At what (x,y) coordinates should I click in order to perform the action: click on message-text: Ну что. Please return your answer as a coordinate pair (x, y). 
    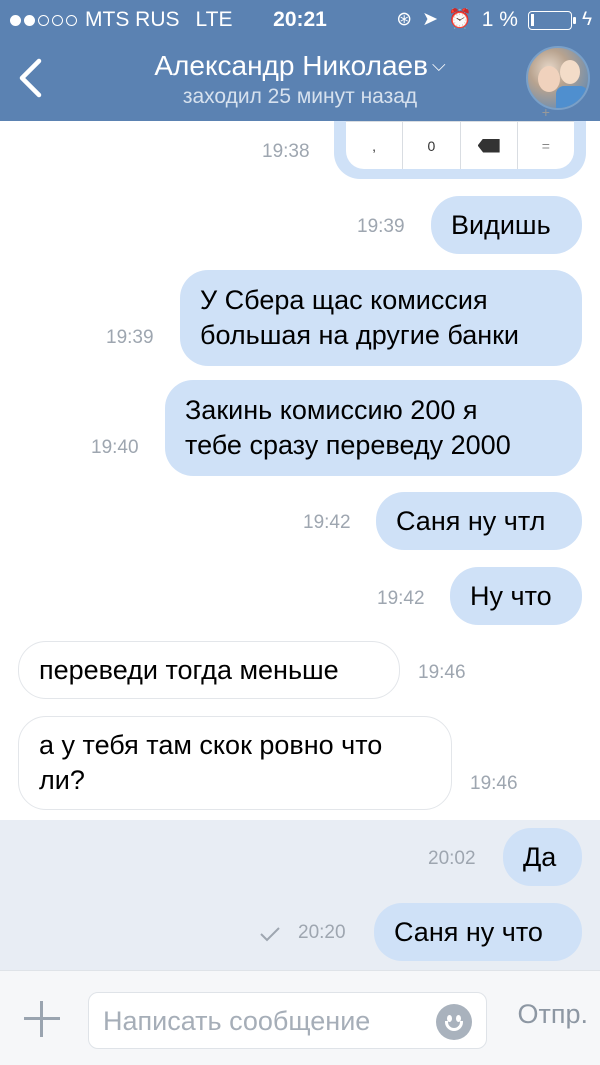
    Looking at the image, I should click on (511, 595).